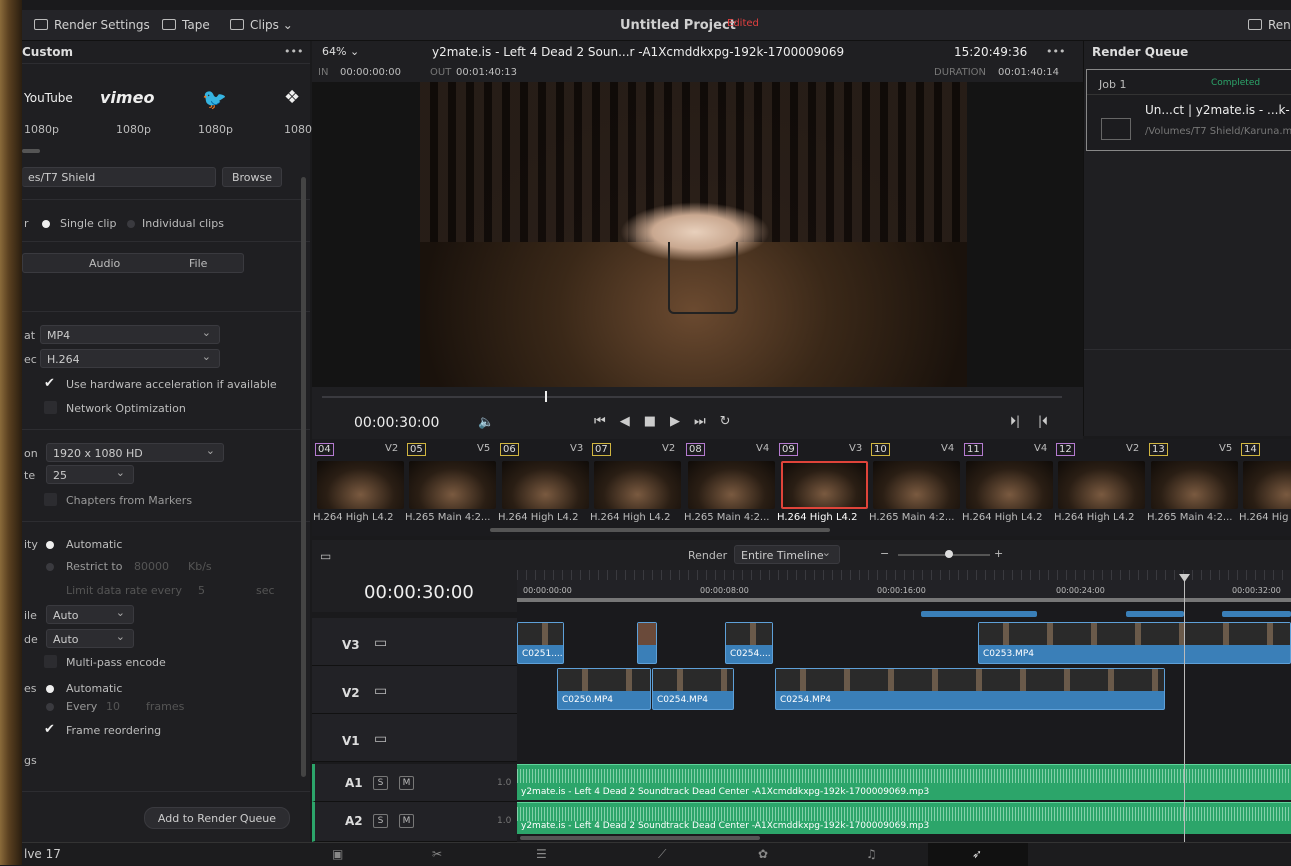 The width and height of the screenshot is (1291, 866). Describe the element at coordinates (90, 638) in the screenshot. I see `mode-dropdown: Auto` at that location.